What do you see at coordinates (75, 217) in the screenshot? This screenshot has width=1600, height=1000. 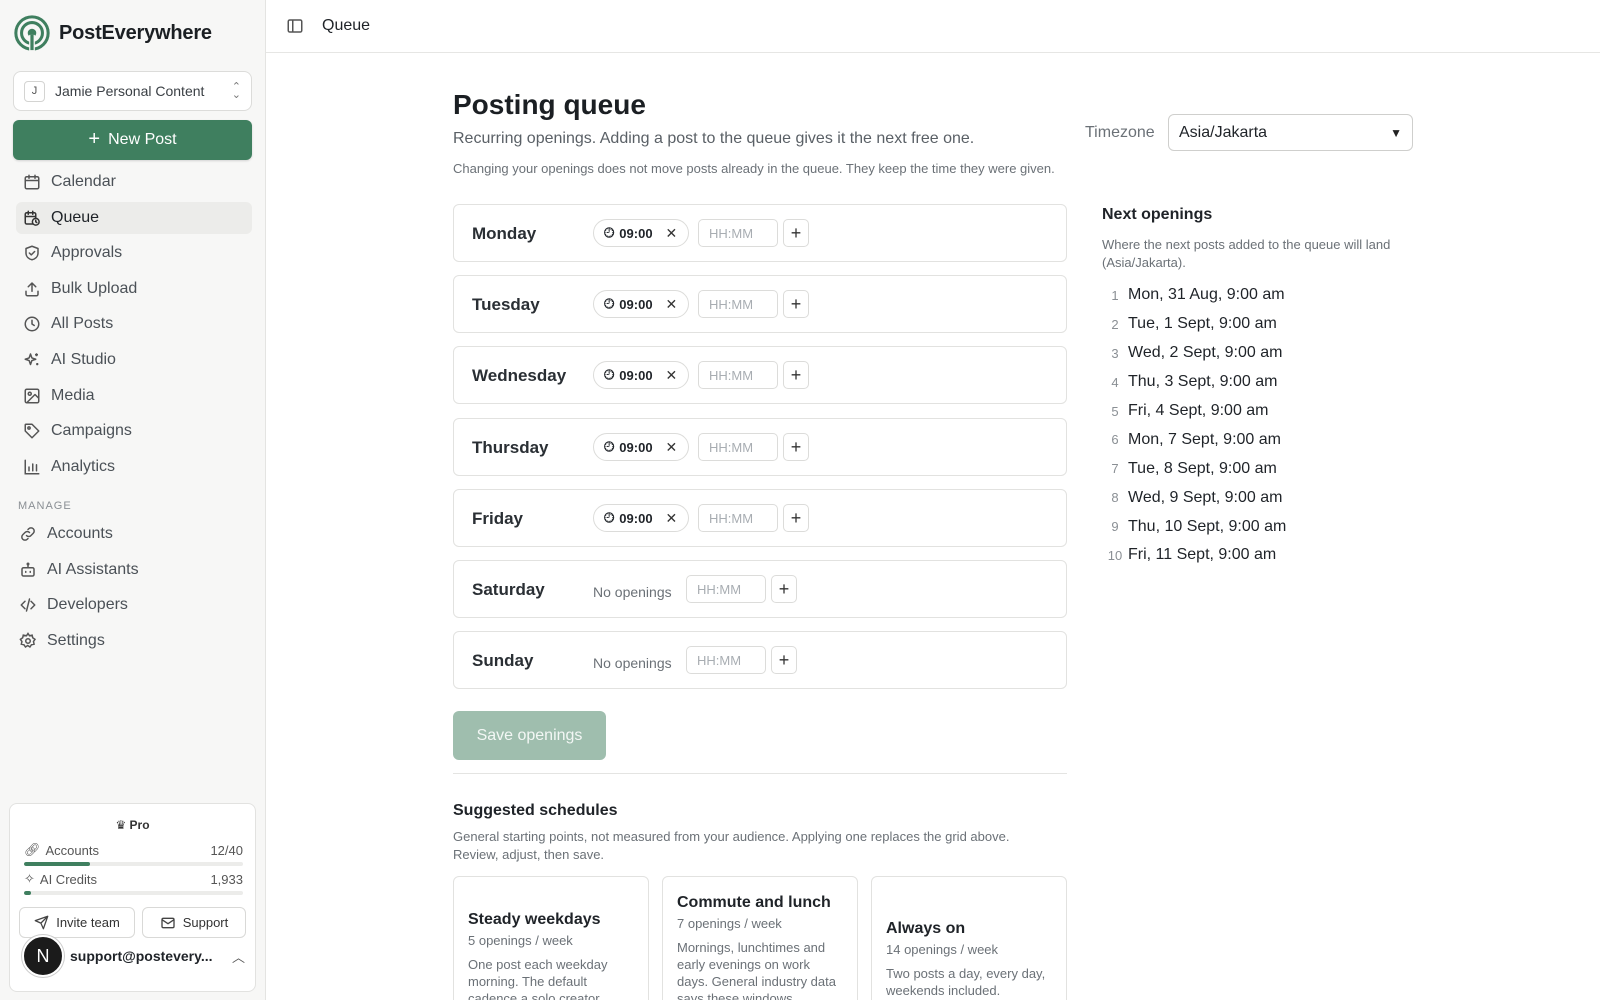 I see `sidebar-item-label: Queue` at bounding box center [75, 217].